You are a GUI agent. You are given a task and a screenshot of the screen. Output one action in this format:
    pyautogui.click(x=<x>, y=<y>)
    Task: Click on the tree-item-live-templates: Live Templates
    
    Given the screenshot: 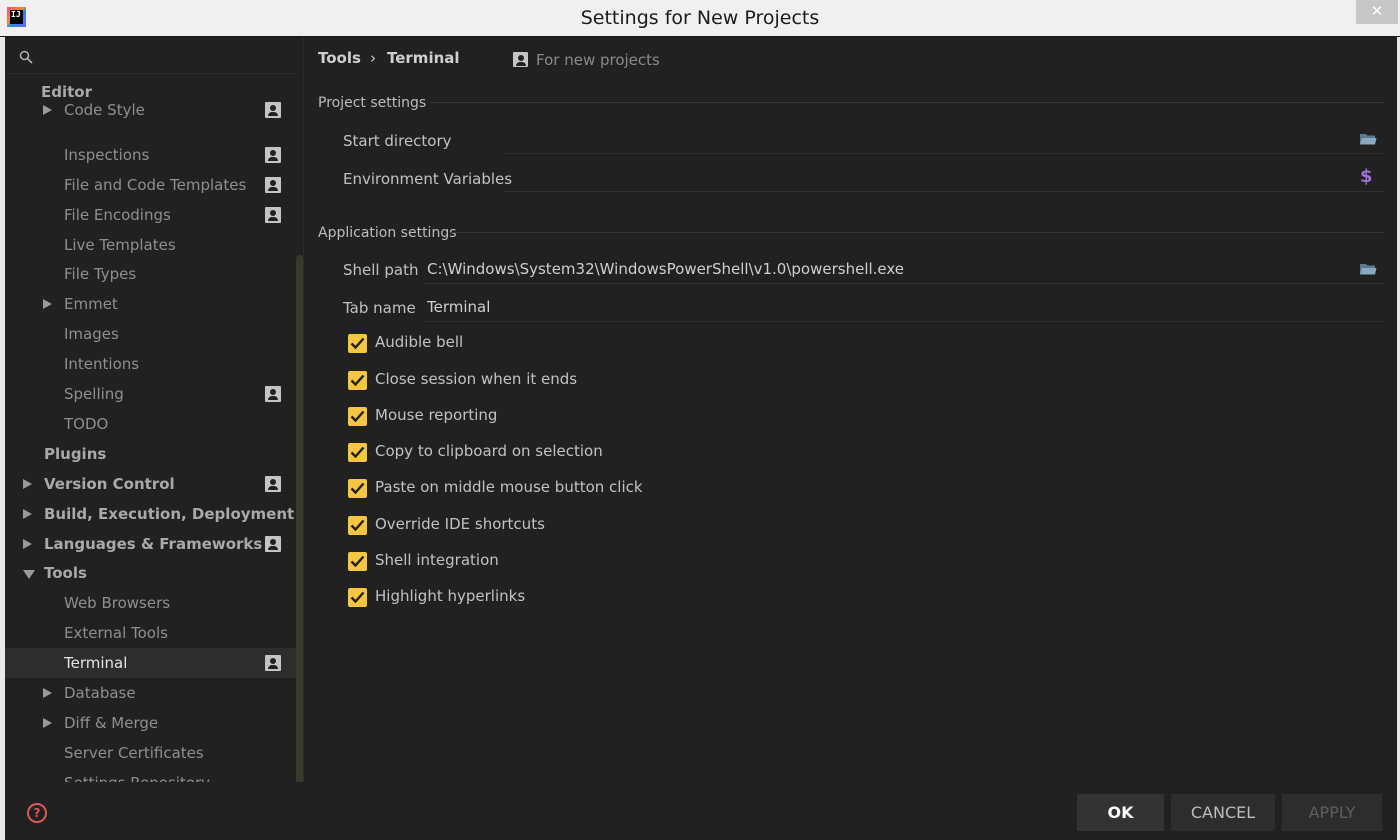 What is the action you would take?
    pyautogui.click(x=152, y=245)
    